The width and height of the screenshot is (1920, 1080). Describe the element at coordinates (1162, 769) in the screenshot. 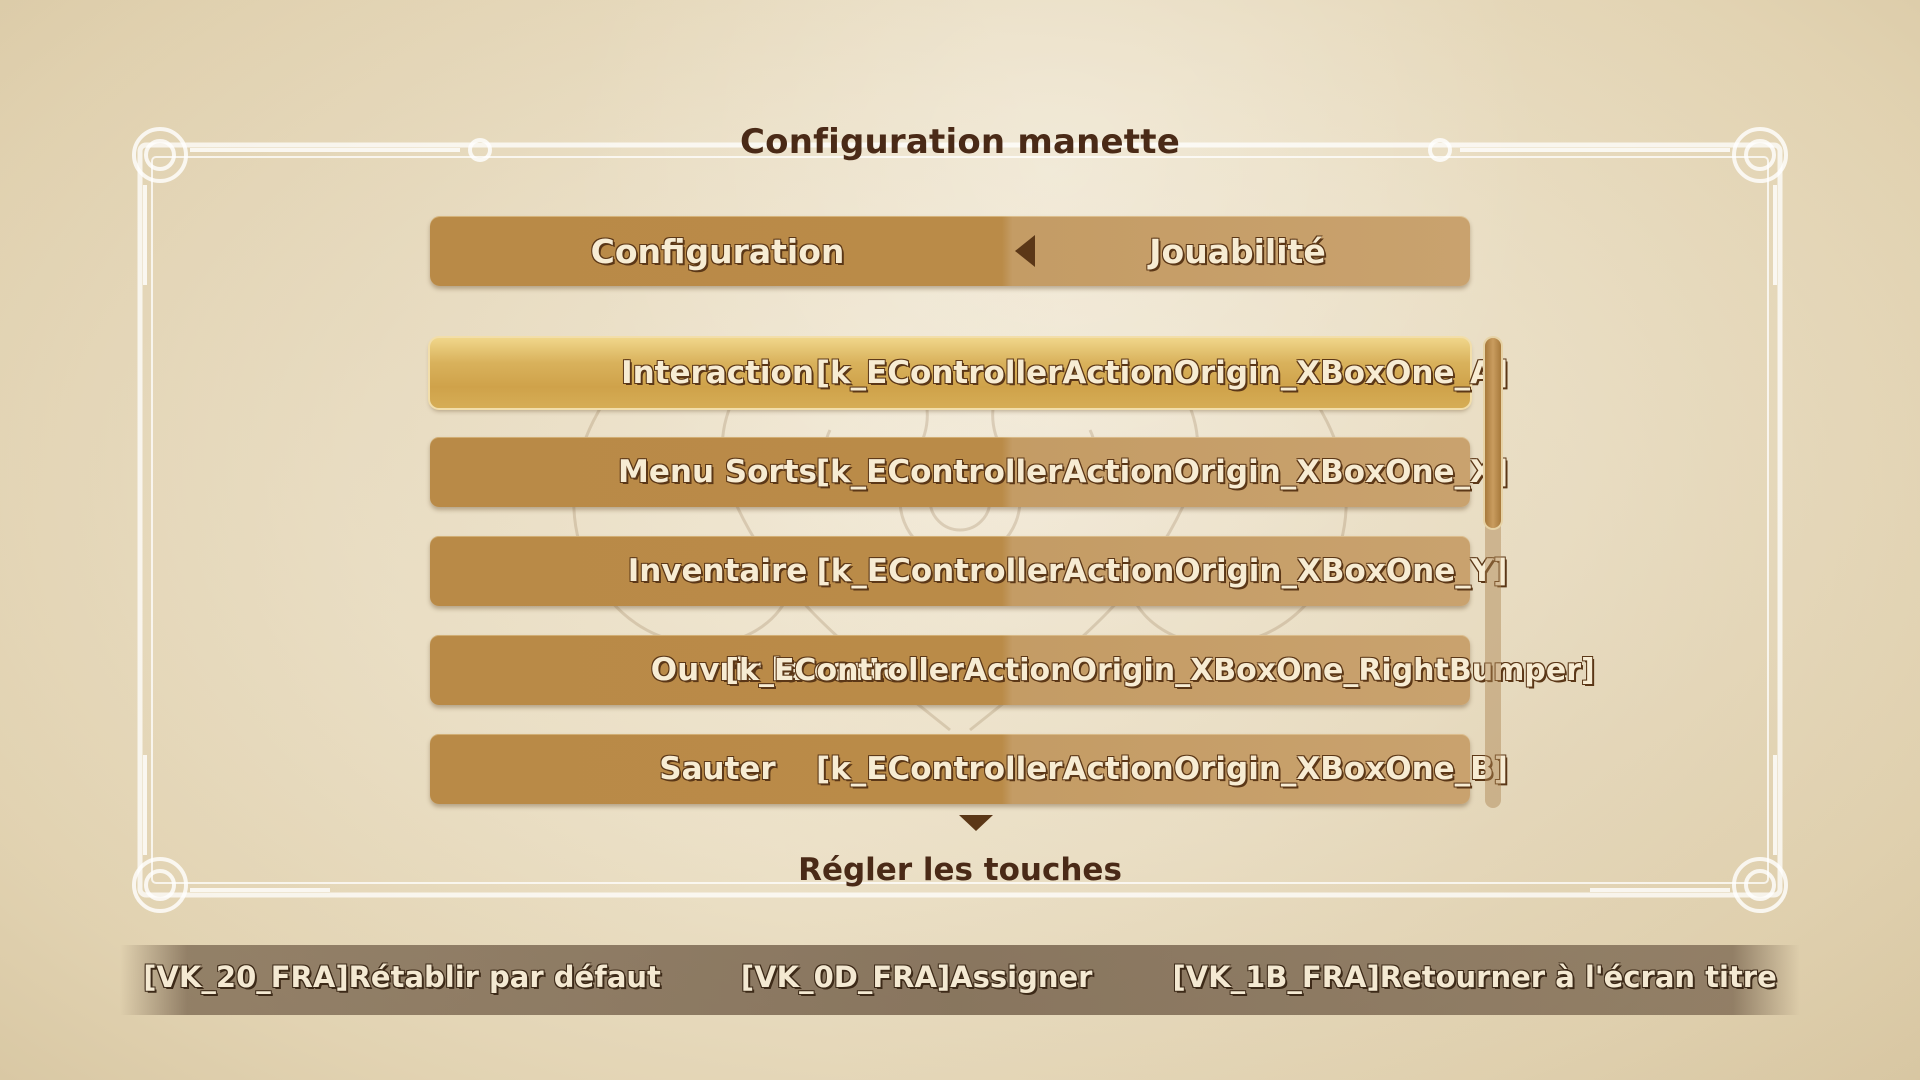

I see `binding-value: [k_EControllerActionOrigin_XBoxOne_B]` at that location.